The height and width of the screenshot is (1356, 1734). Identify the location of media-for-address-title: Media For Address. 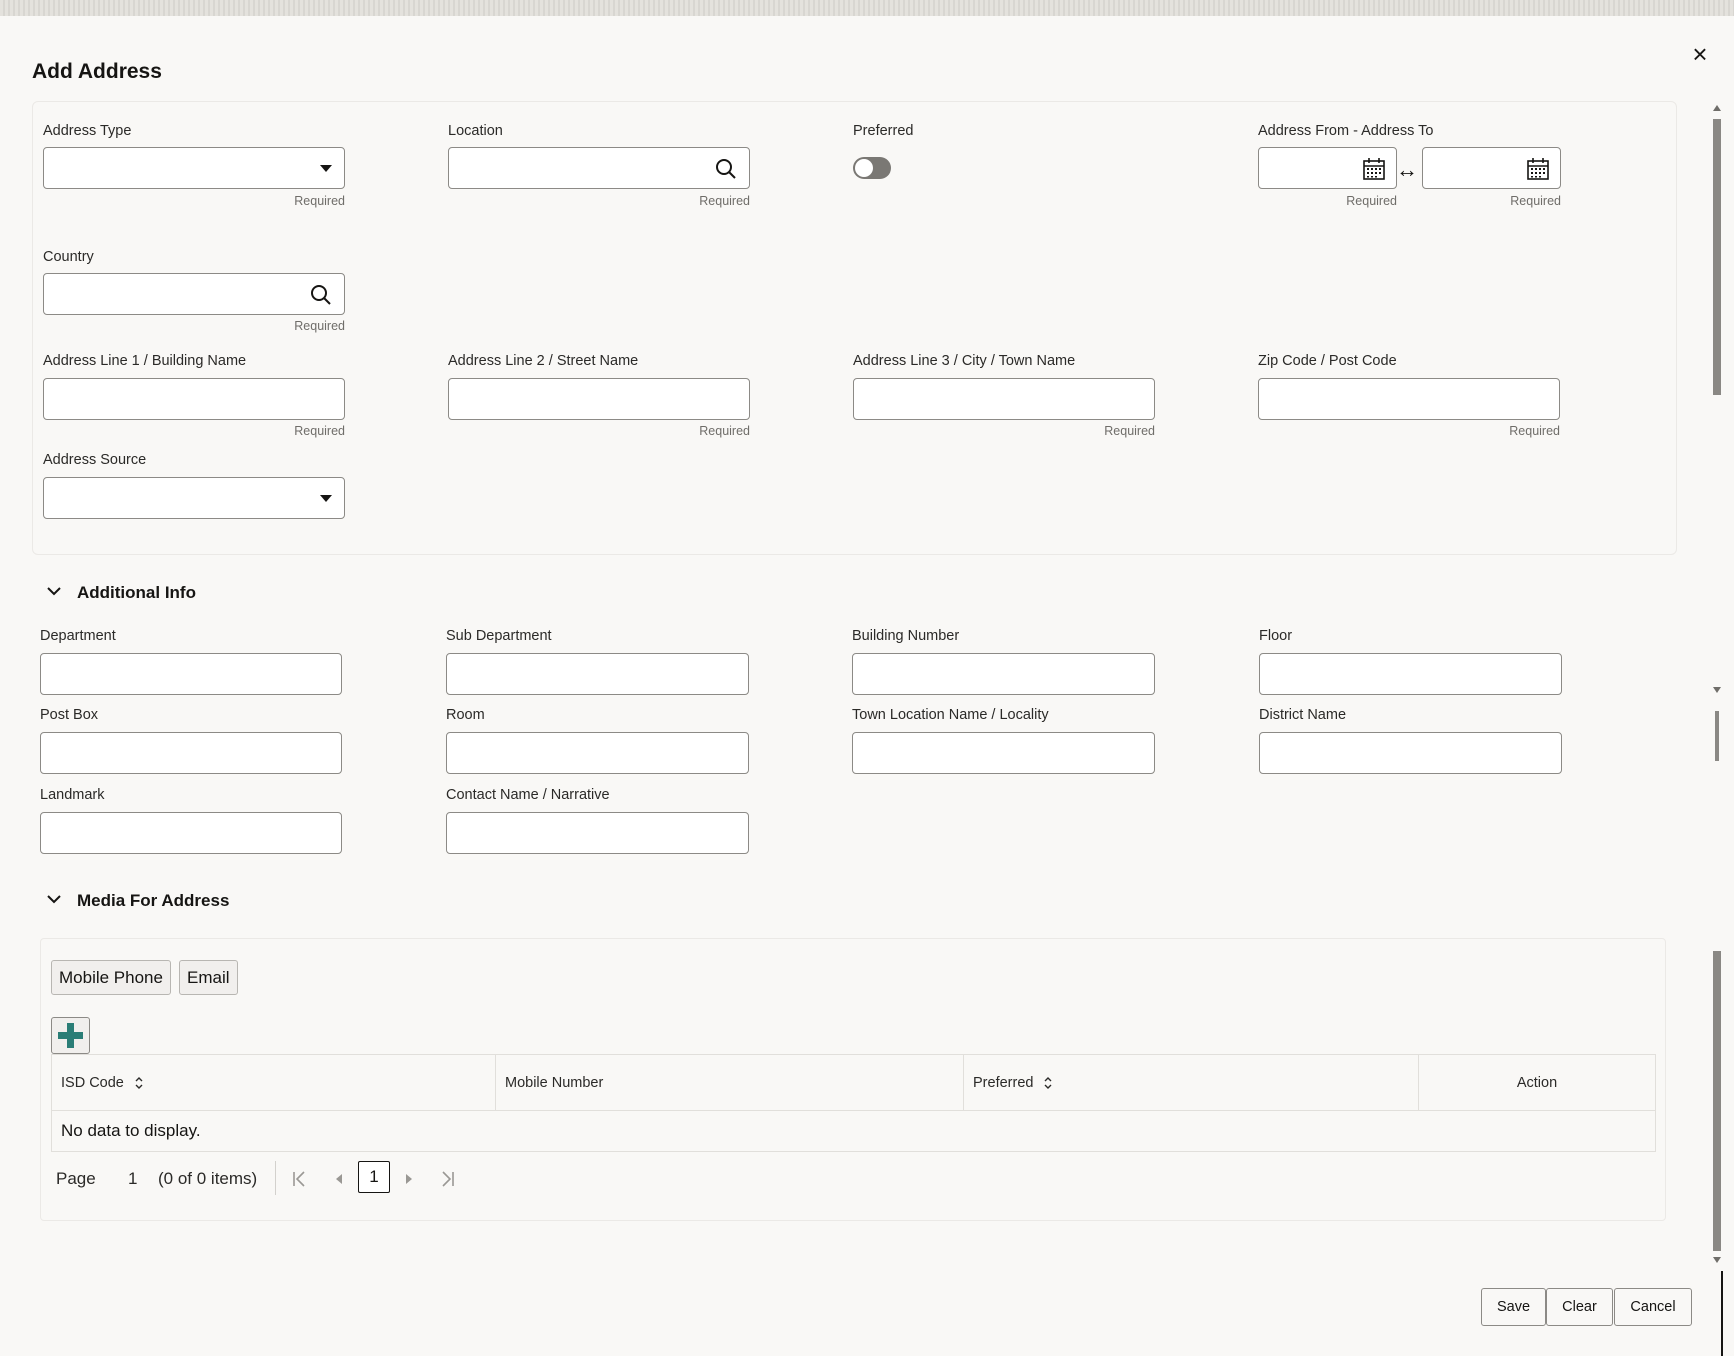
(153, 900).